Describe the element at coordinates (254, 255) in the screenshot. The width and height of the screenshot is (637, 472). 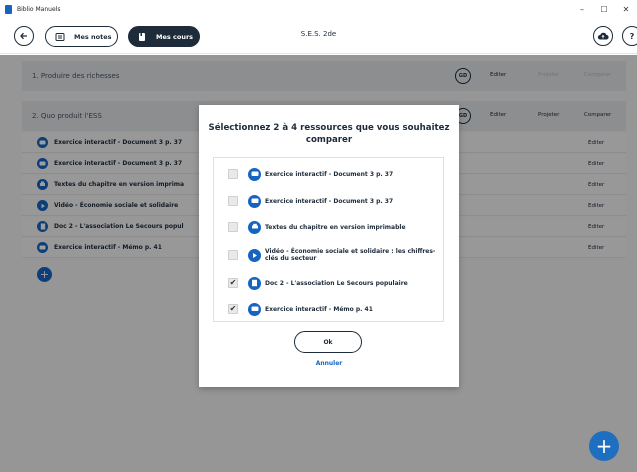
I see `play-icon` at that location.